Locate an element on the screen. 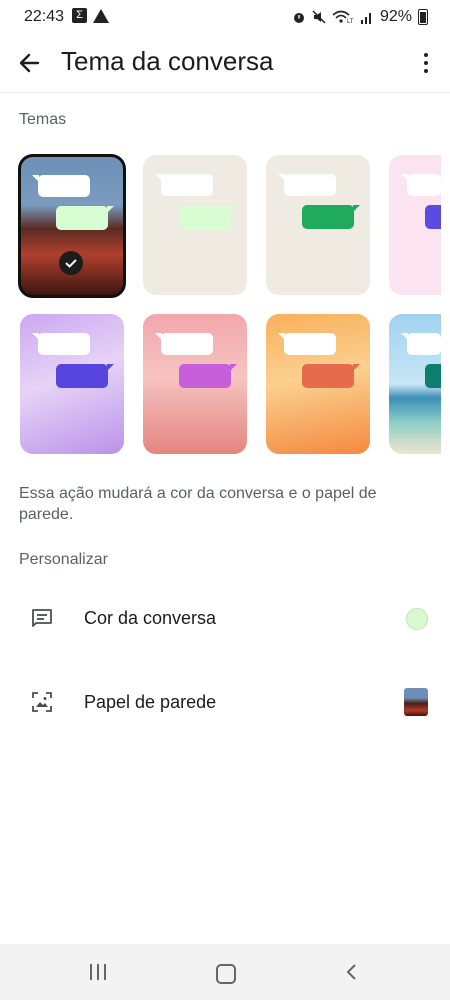 The height and width of the screenshot is (1000, 450). mute-icon is located at coordinates (319, 17).